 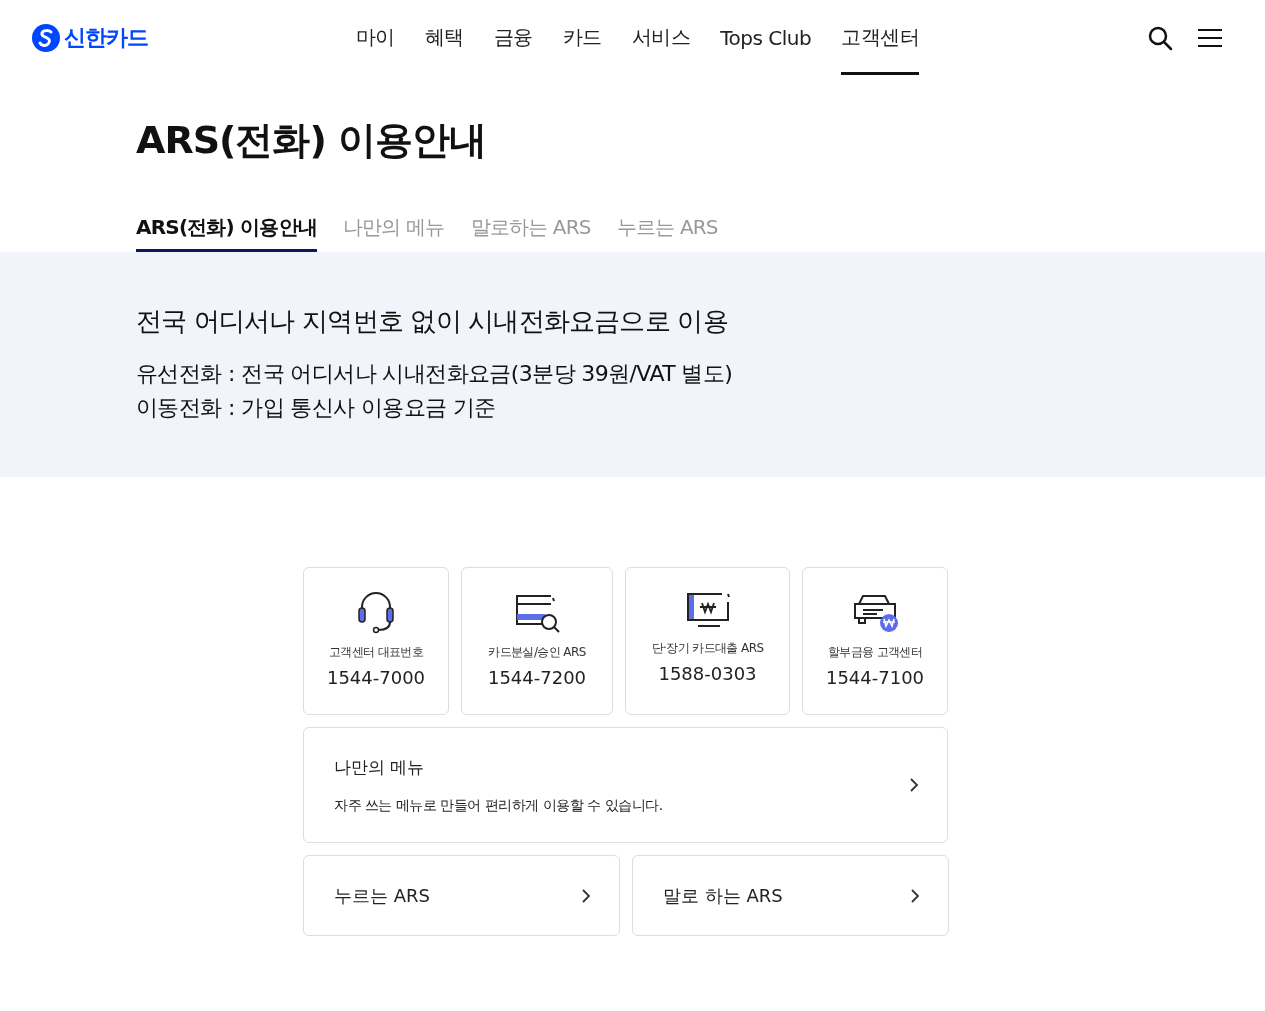 I want to click on my-menu-title: 나만의 메뉴, so click(x=380, y=767).